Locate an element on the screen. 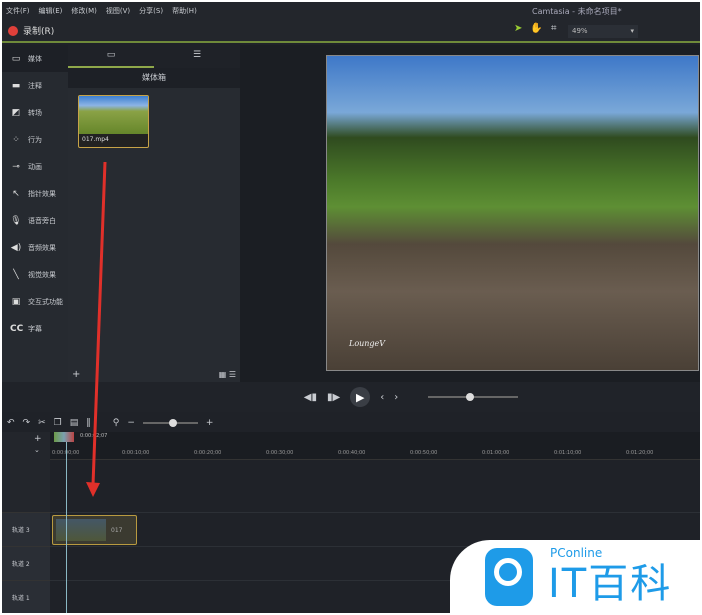  search-logo-icon is located at coordinates (509, 577).